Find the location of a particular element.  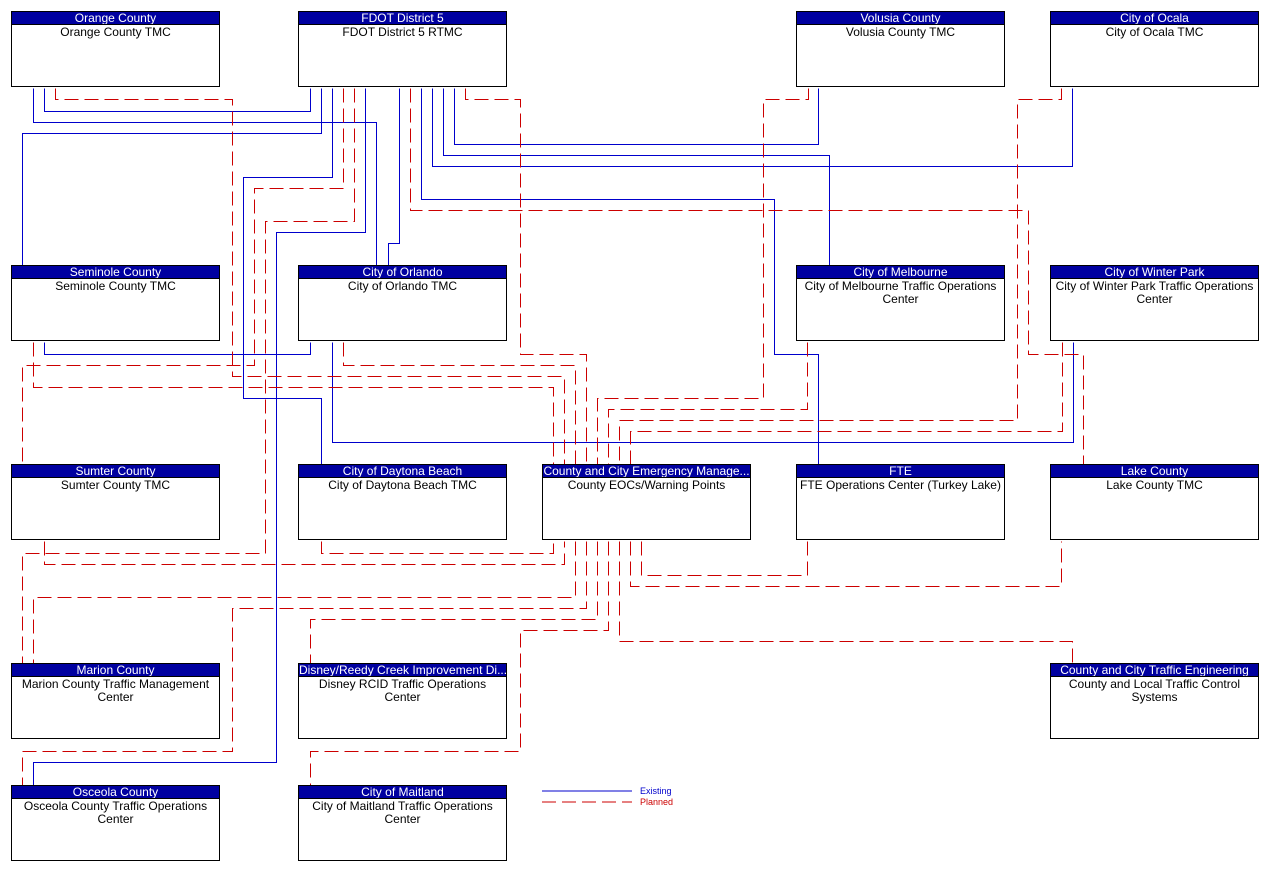

node-header: Marion County is located at coordinates (115, 670).